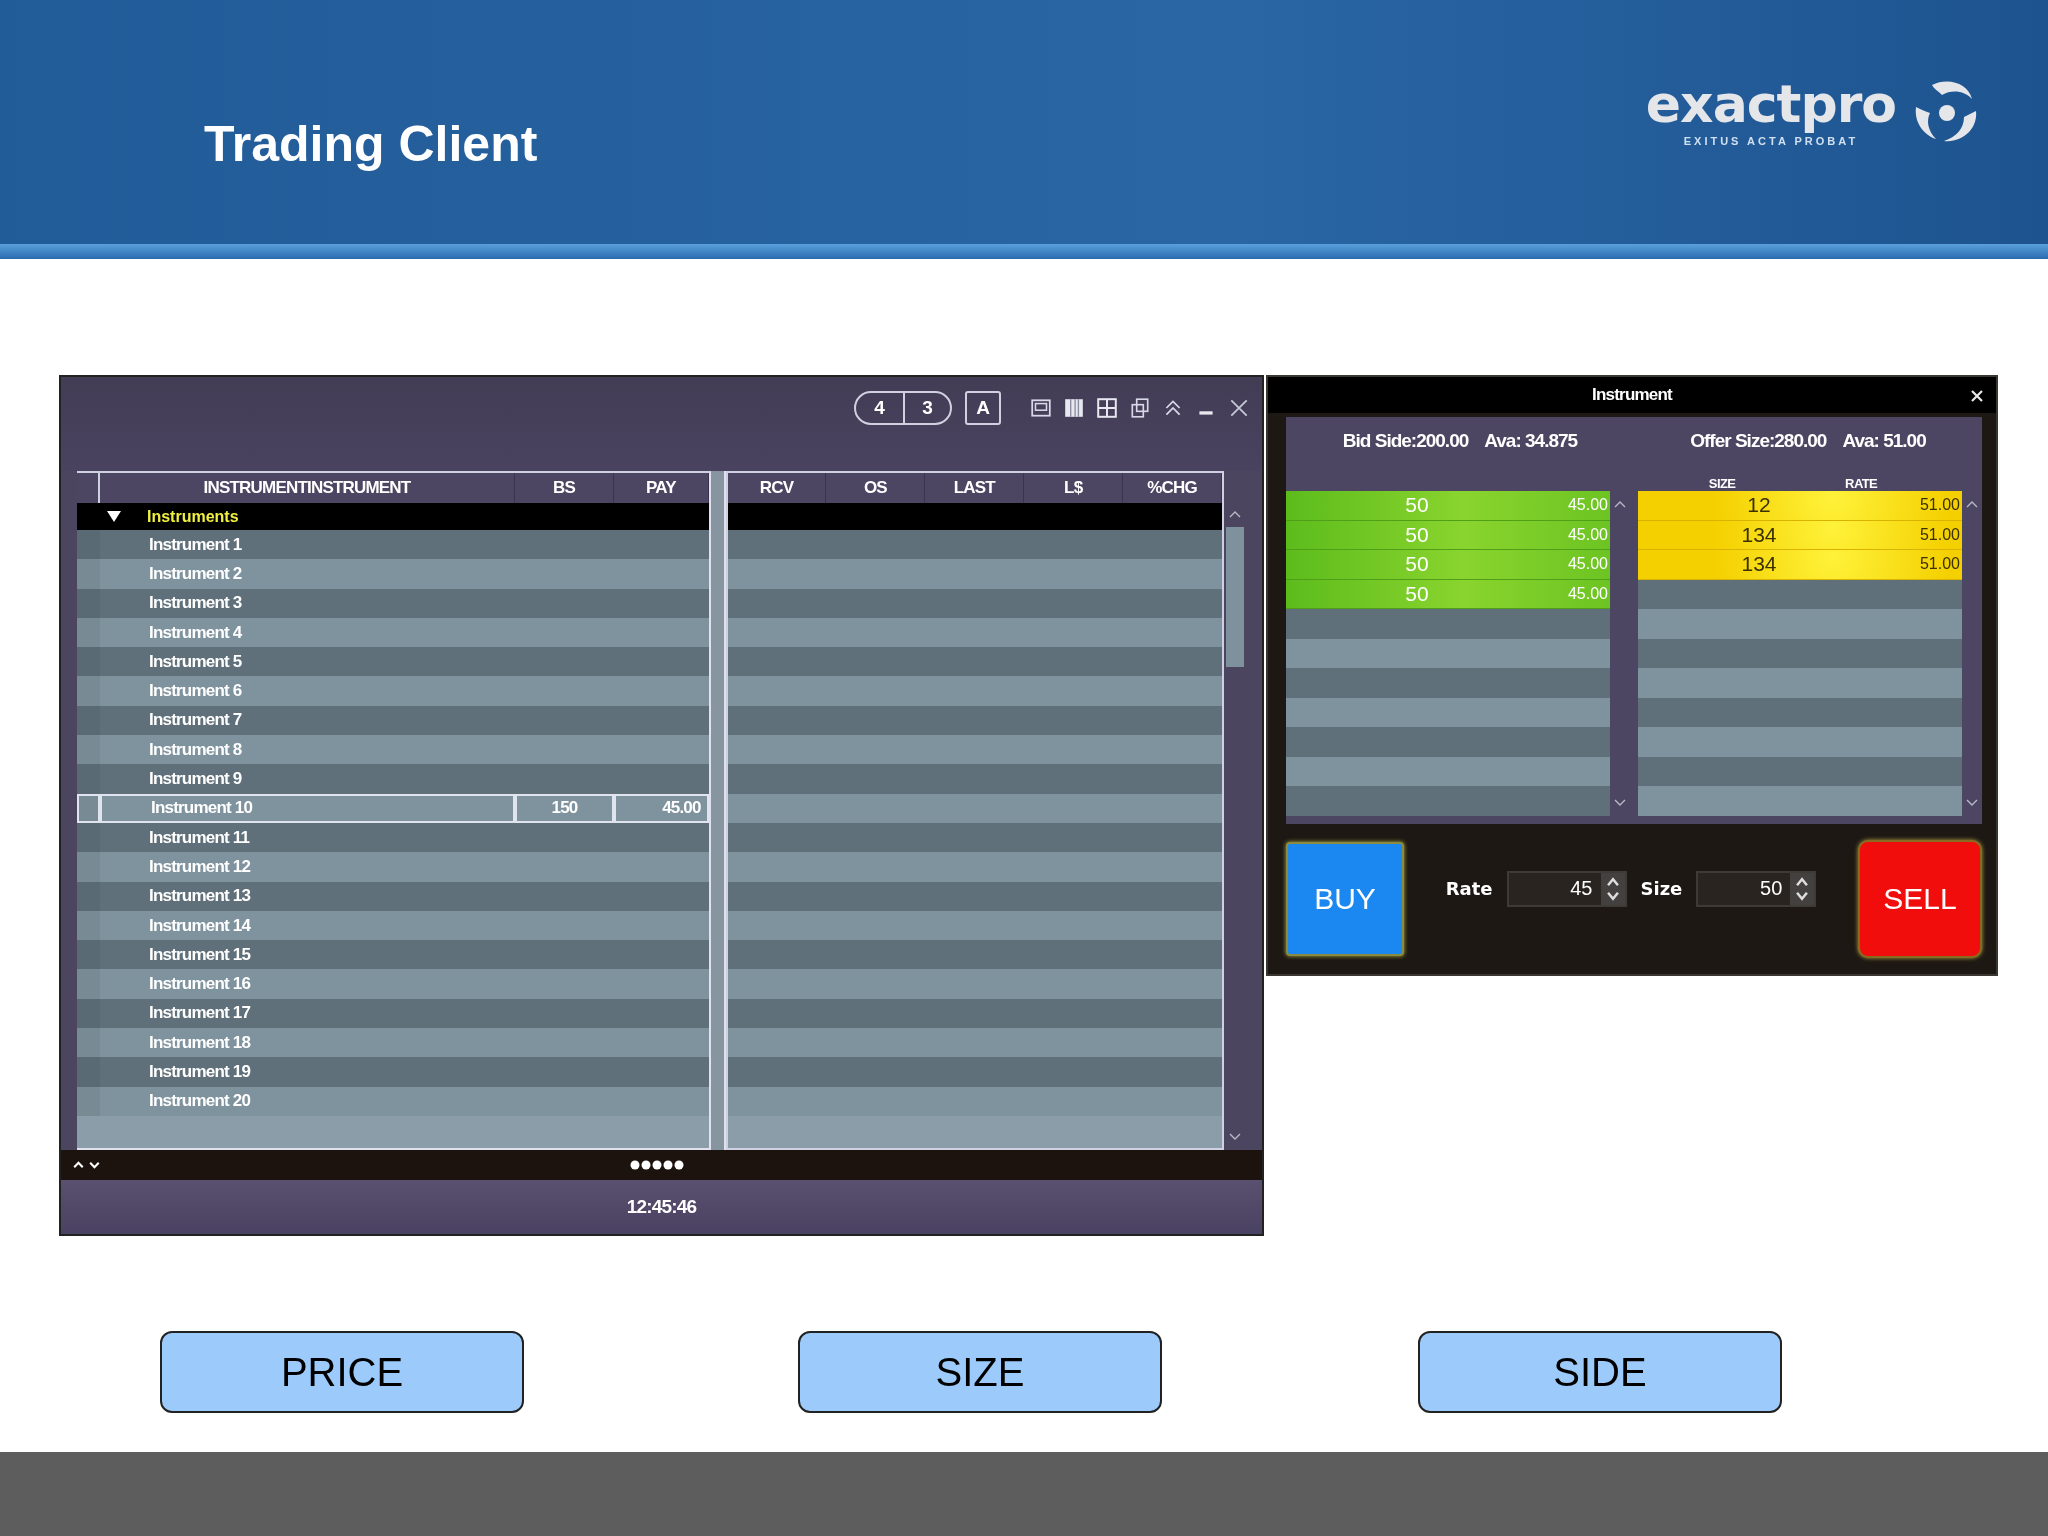  I want to click on table-cell: Instrument 11, so click(199, 837).